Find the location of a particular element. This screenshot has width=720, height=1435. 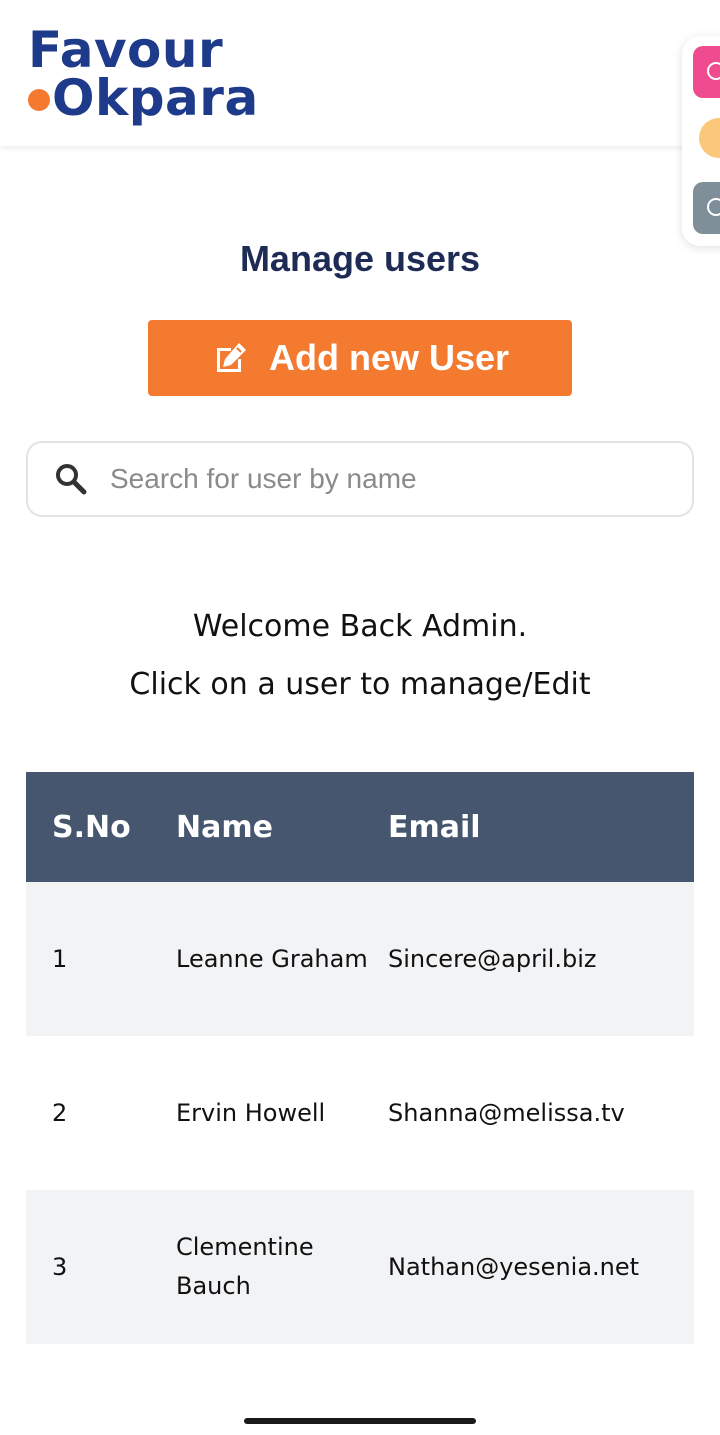

logo-line2-wrap: Okpara is located at coordinates (143, 98).